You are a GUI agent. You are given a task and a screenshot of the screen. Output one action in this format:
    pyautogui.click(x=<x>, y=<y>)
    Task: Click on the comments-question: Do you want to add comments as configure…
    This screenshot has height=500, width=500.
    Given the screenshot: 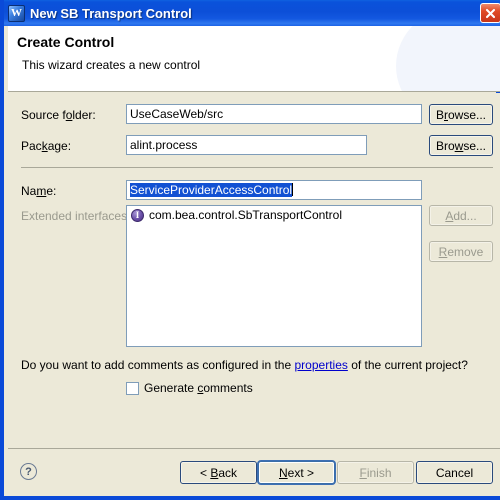 What is the action you would take?
    pyautogui.click(x=244, y=365)
    